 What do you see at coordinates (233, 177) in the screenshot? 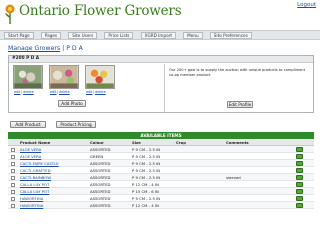
I see `comments-cell: sleeved` at bounding box center [233, 177].